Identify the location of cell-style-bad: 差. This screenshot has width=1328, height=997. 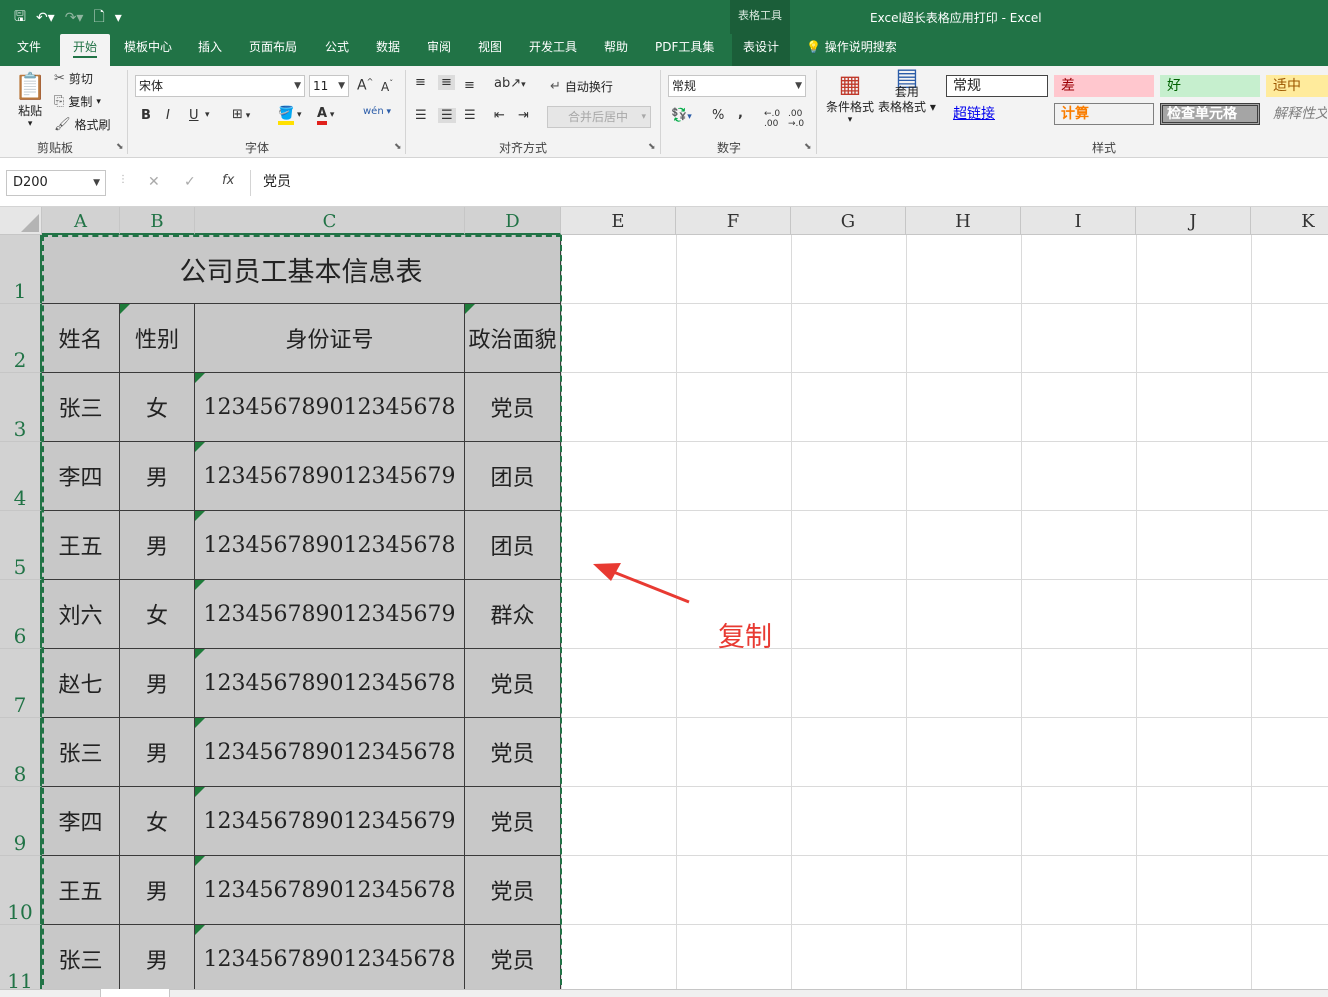
(1104, 86).